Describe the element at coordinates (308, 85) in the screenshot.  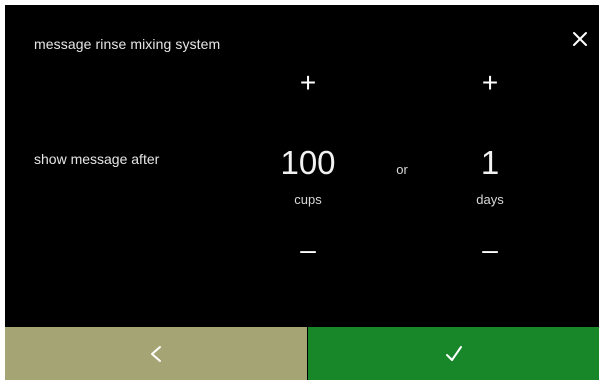
I see `cups-increase-button: +` at that location.